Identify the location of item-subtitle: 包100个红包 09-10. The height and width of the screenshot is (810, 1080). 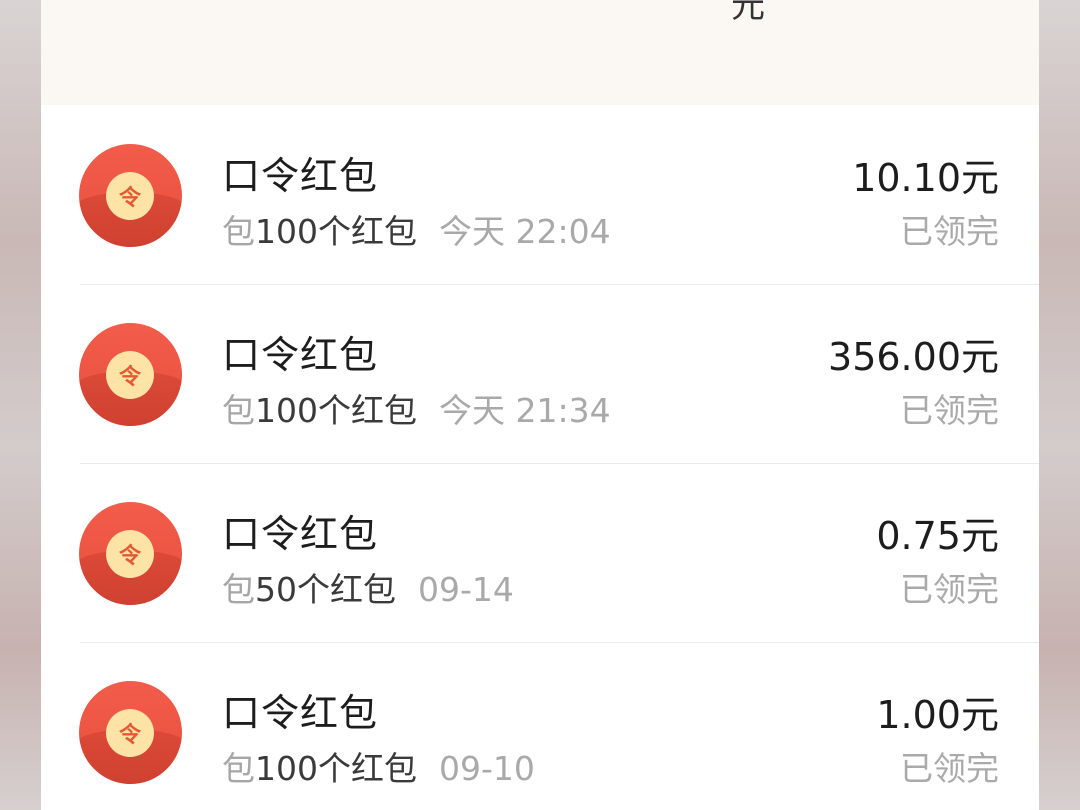
(378, 766).